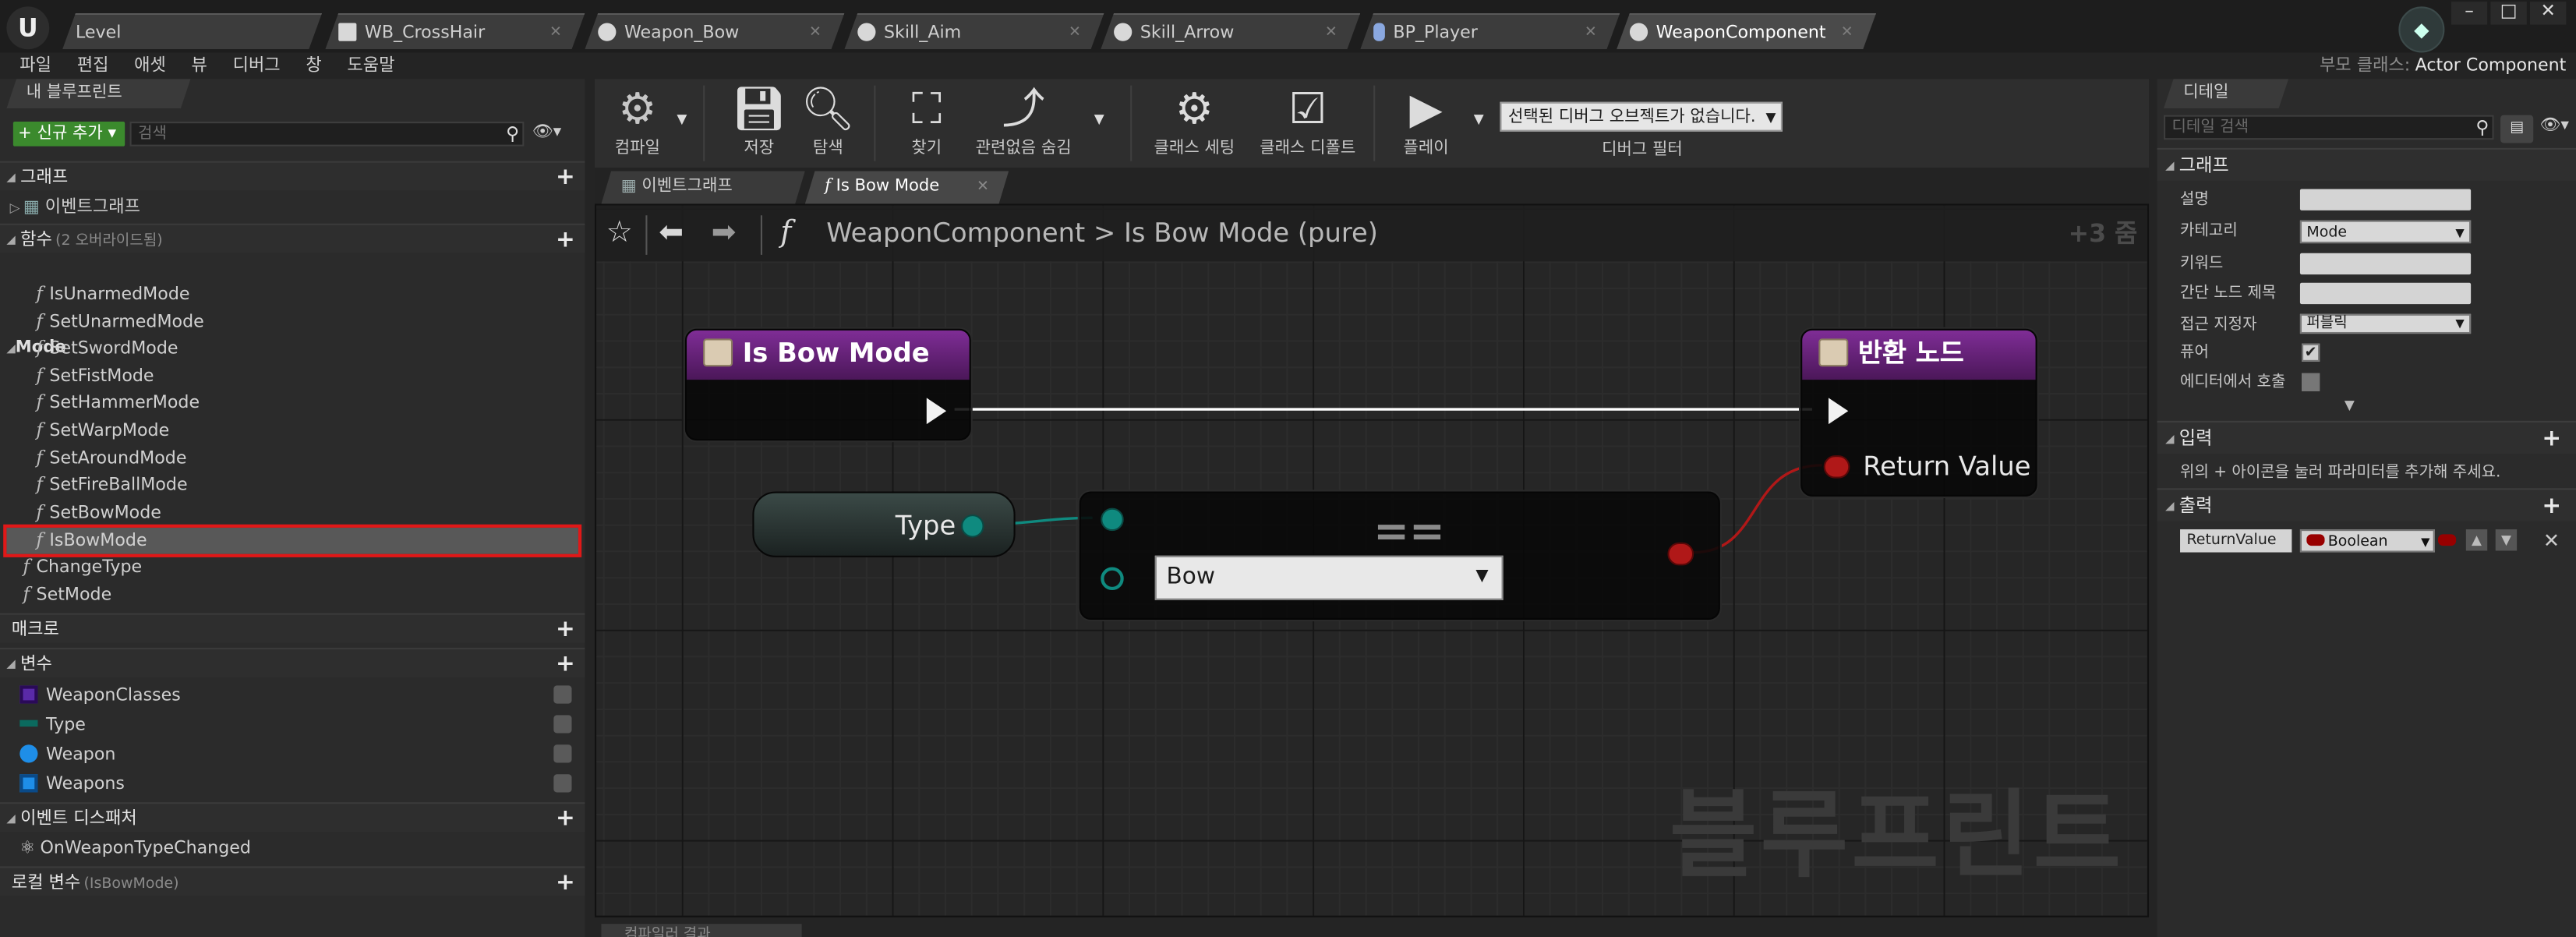 This screenshot has height=937, width=2576. What do you see at coordinates (2366, 164) in the screenshot?
I see `graph-section-header: ◢ 그래프` at bounding box center [2366, 164].